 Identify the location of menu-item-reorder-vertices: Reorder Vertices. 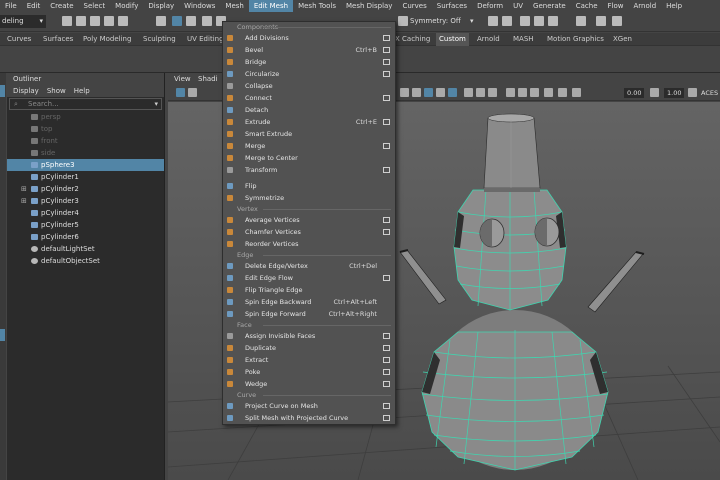
(309, 244).